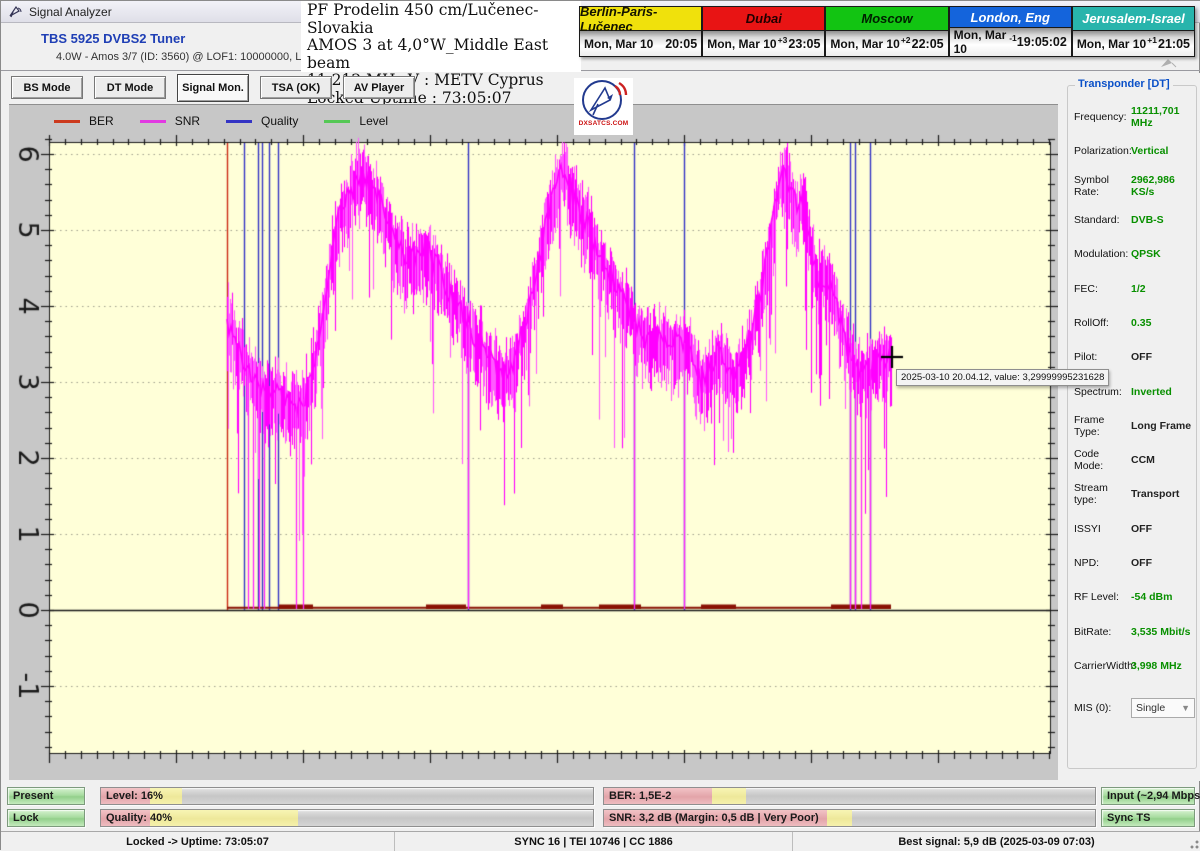  What do you see at coordinates (783, 40) in the screenshot?
I see `clock-utc-offset: +3` at bounding box center [783, 40].